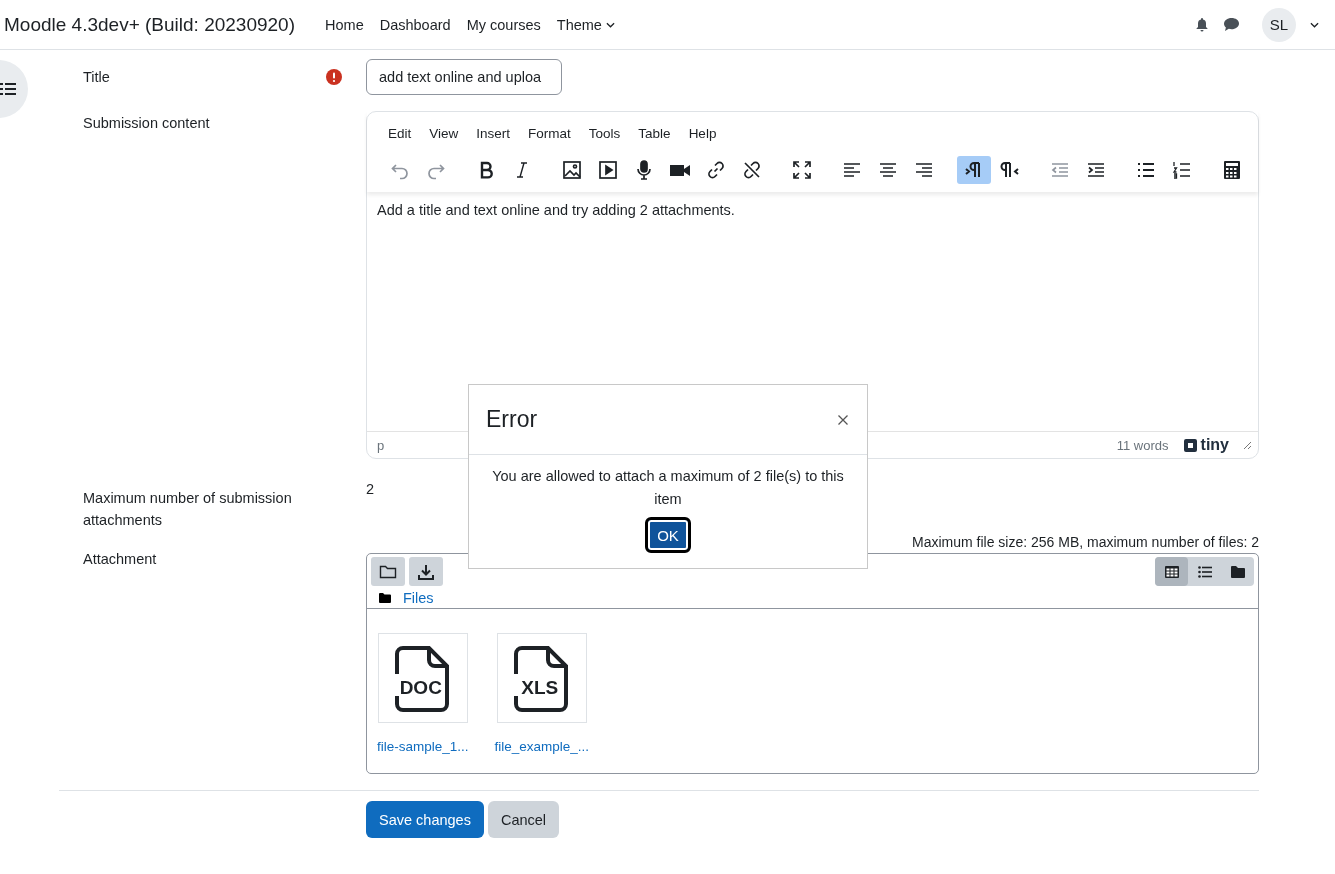 This screenshot has height=874, width=1335. Describe the element at coordinates (1146, 170) in the screenshot. I see `bullet-list-icon` at that location.